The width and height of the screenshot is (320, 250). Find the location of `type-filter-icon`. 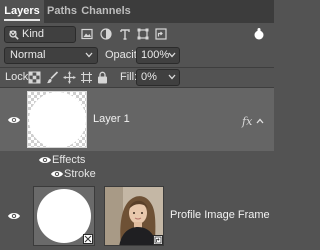

type-filter-icon is located at coordinates (125, 34).